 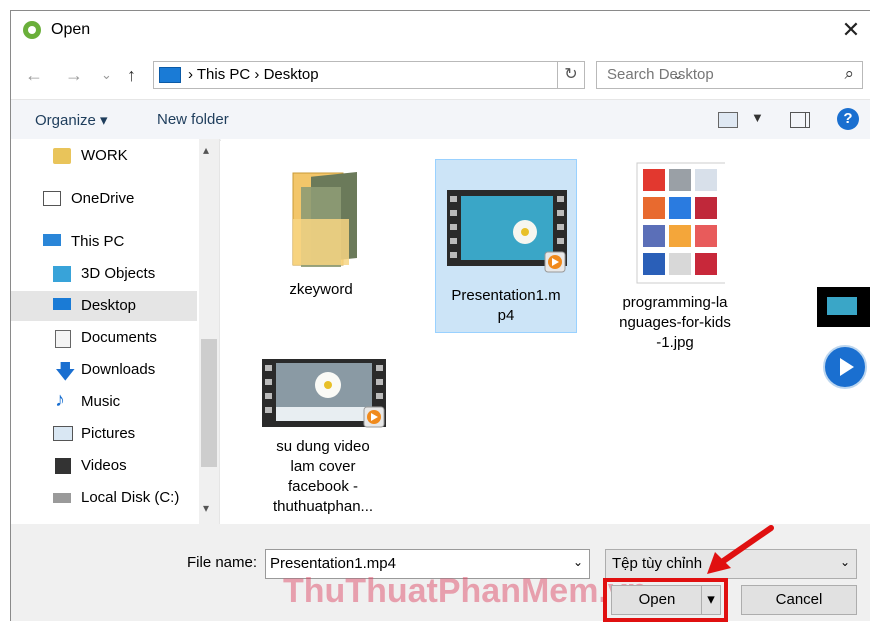 What do you see at coordinates (63, 466) in the screenshot?
I see `film-icon` at bounding box center [63, 466].